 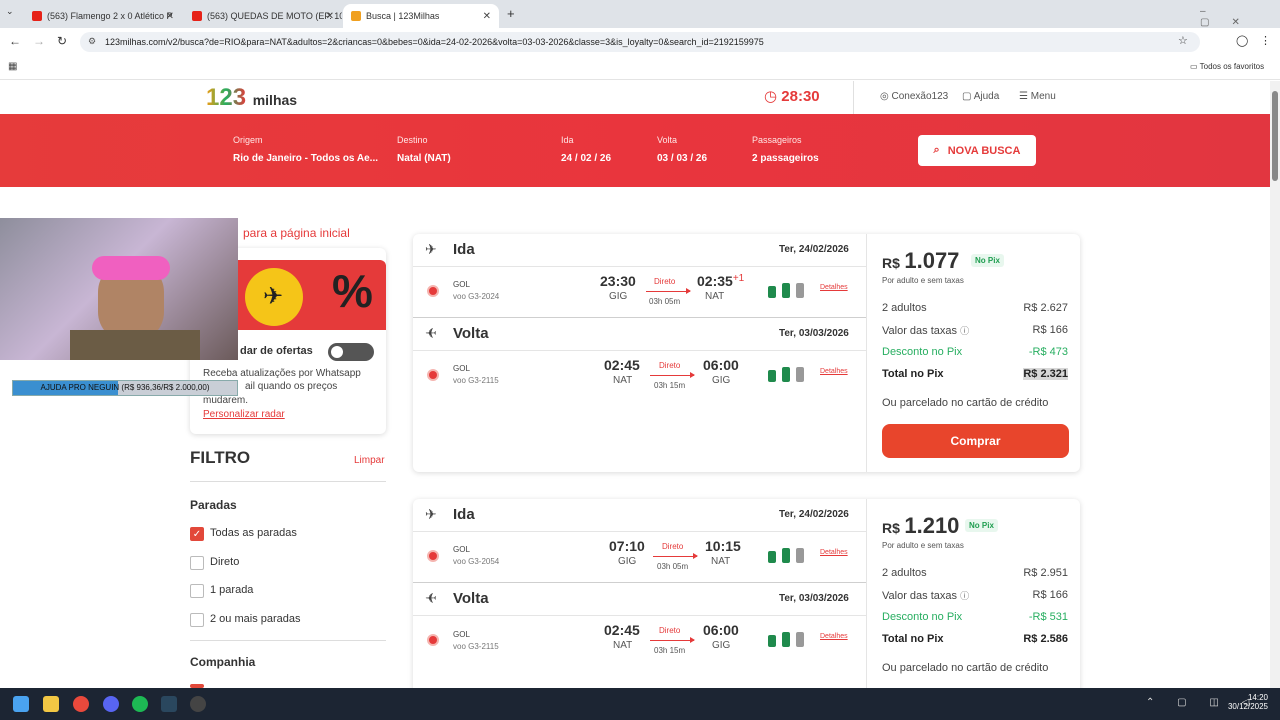 What do you see at coordinates (169, 704) in the screenshot?
I see `steam-icon` at bounding box center [169, 704].